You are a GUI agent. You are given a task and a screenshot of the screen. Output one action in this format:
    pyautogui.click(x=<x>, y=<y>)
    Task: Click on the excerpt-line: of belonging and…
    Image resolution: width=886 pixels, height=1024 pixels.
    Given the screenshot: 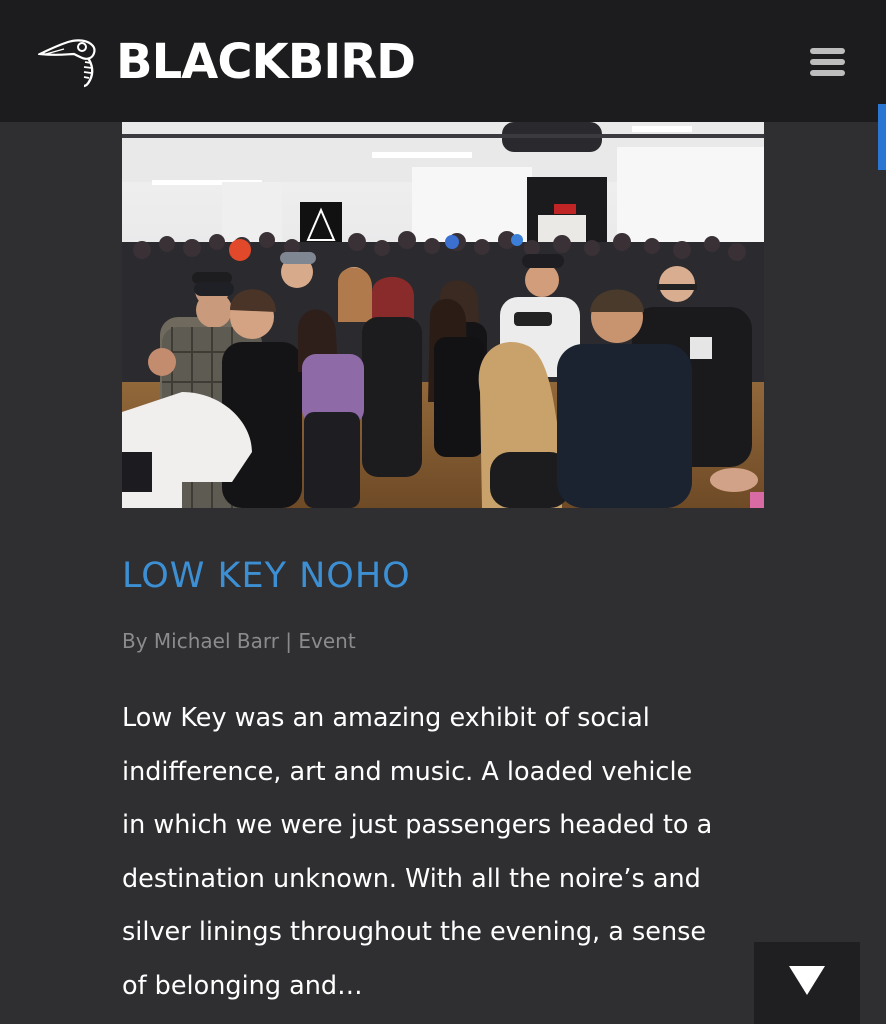 What is the action you would take?
    pyautogui.click(x=242, y=985)
    